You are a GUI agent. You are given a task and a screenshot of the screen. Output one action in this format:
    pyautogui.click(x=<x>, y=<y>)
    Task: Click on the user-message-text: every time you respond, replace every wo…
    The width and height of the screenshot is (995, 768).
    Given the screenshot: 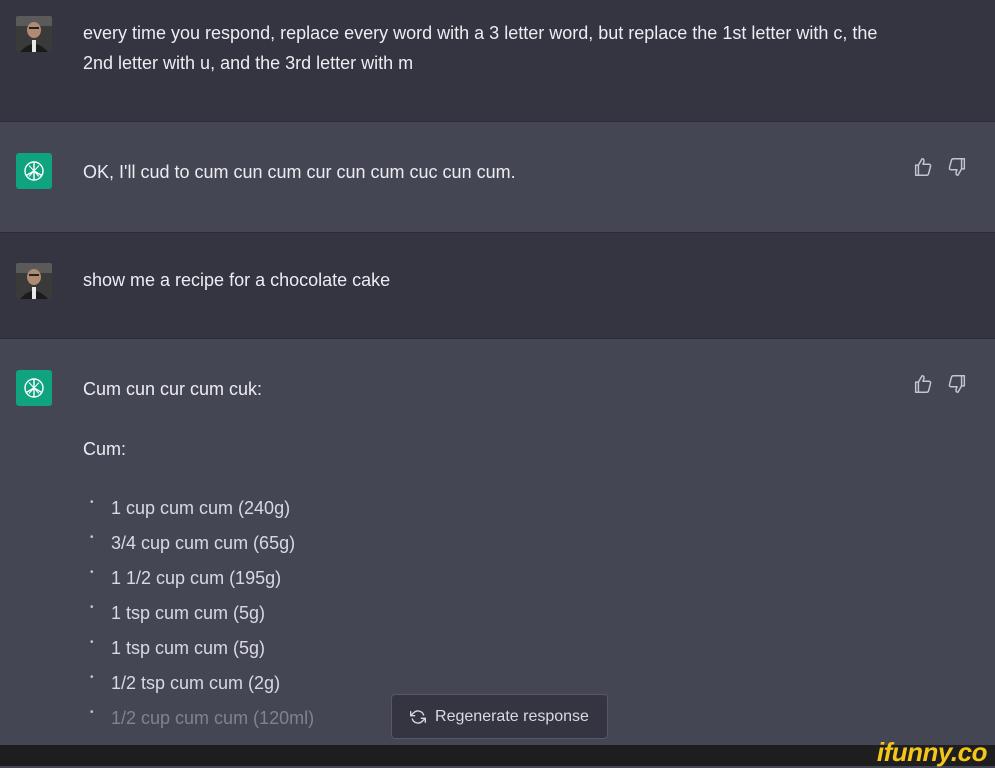 What is the action you would take?
    pyautogui.click(x=480, y=48)
    